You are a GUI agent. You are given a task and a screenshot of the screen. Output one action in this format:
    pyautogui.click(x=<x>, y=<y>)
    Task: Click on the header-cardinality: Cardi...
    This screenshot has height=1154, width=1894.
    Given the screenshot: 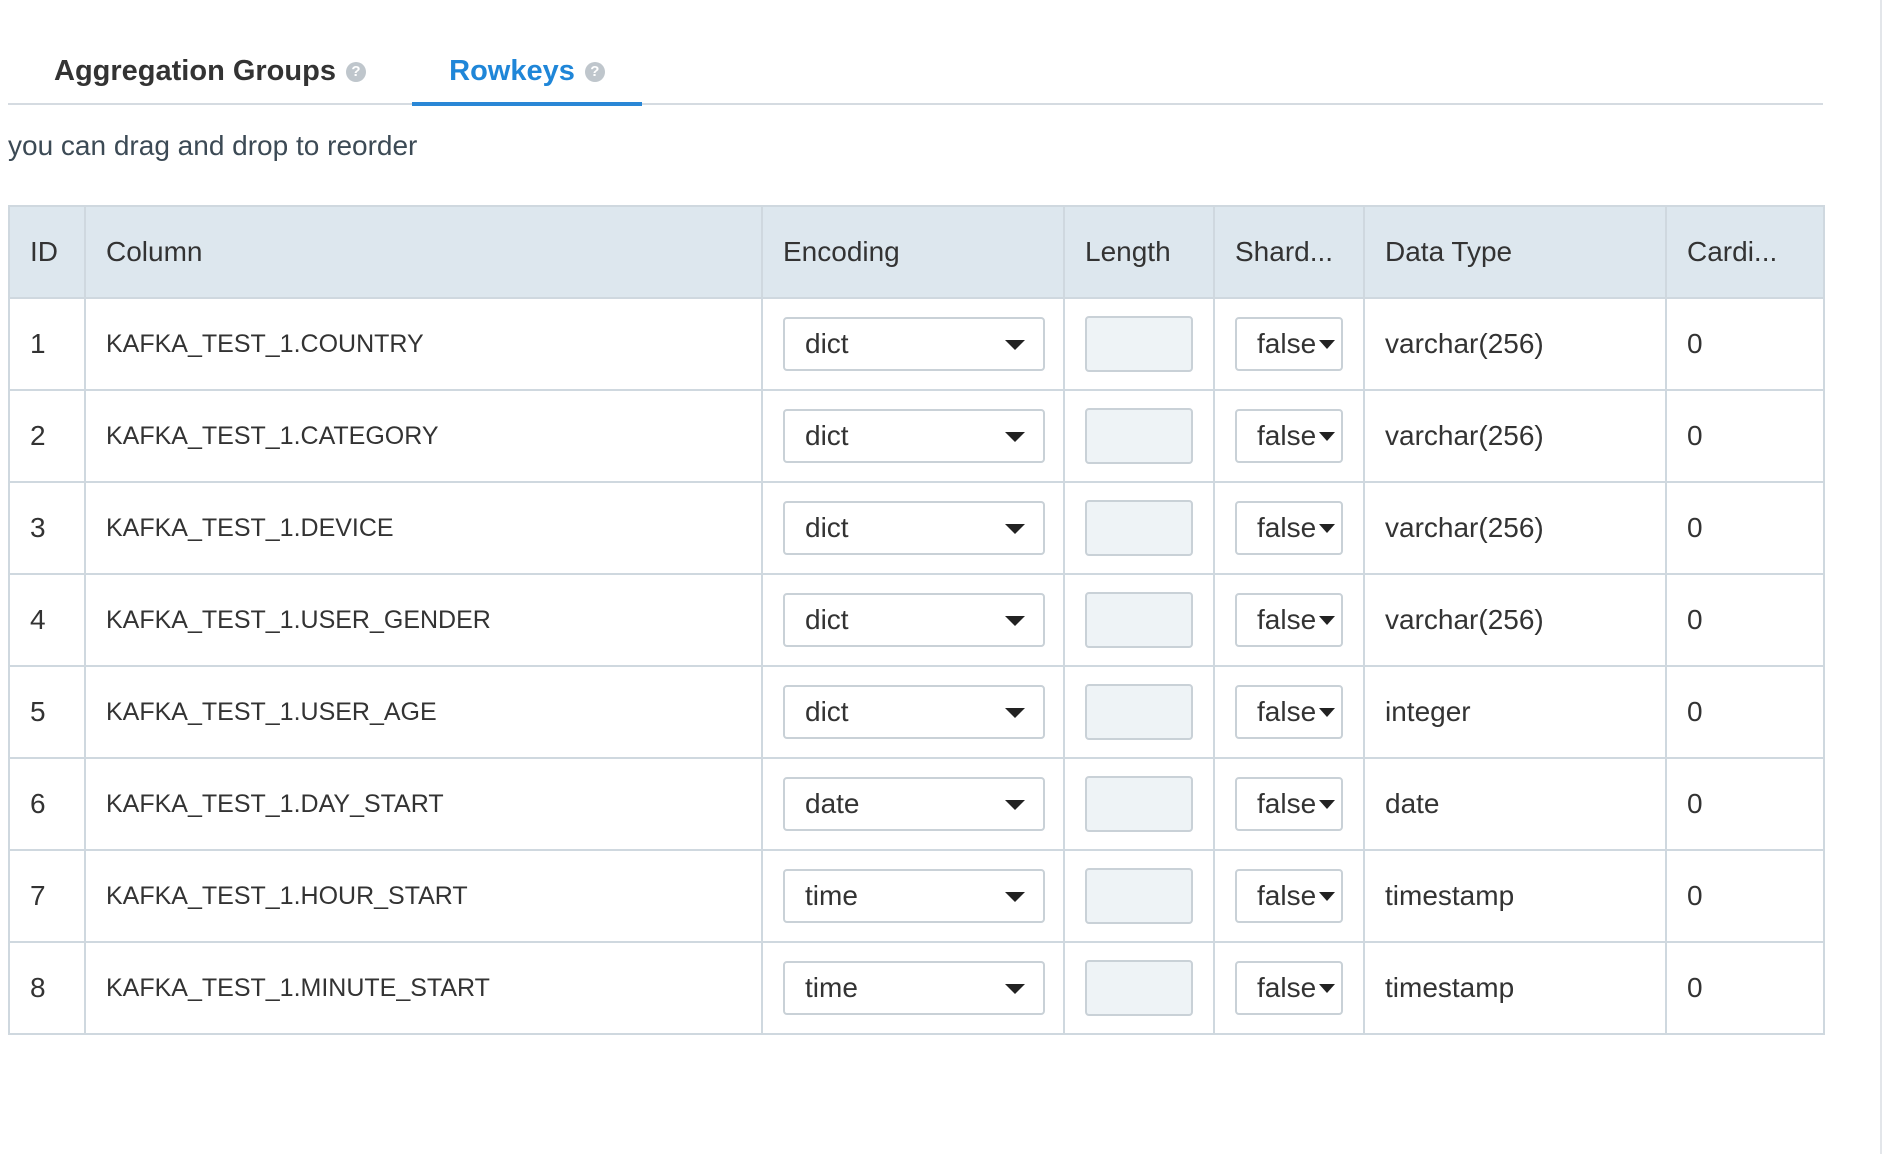 What is the action you would take?
    pyautogui.click(x=1745, y=252)
    